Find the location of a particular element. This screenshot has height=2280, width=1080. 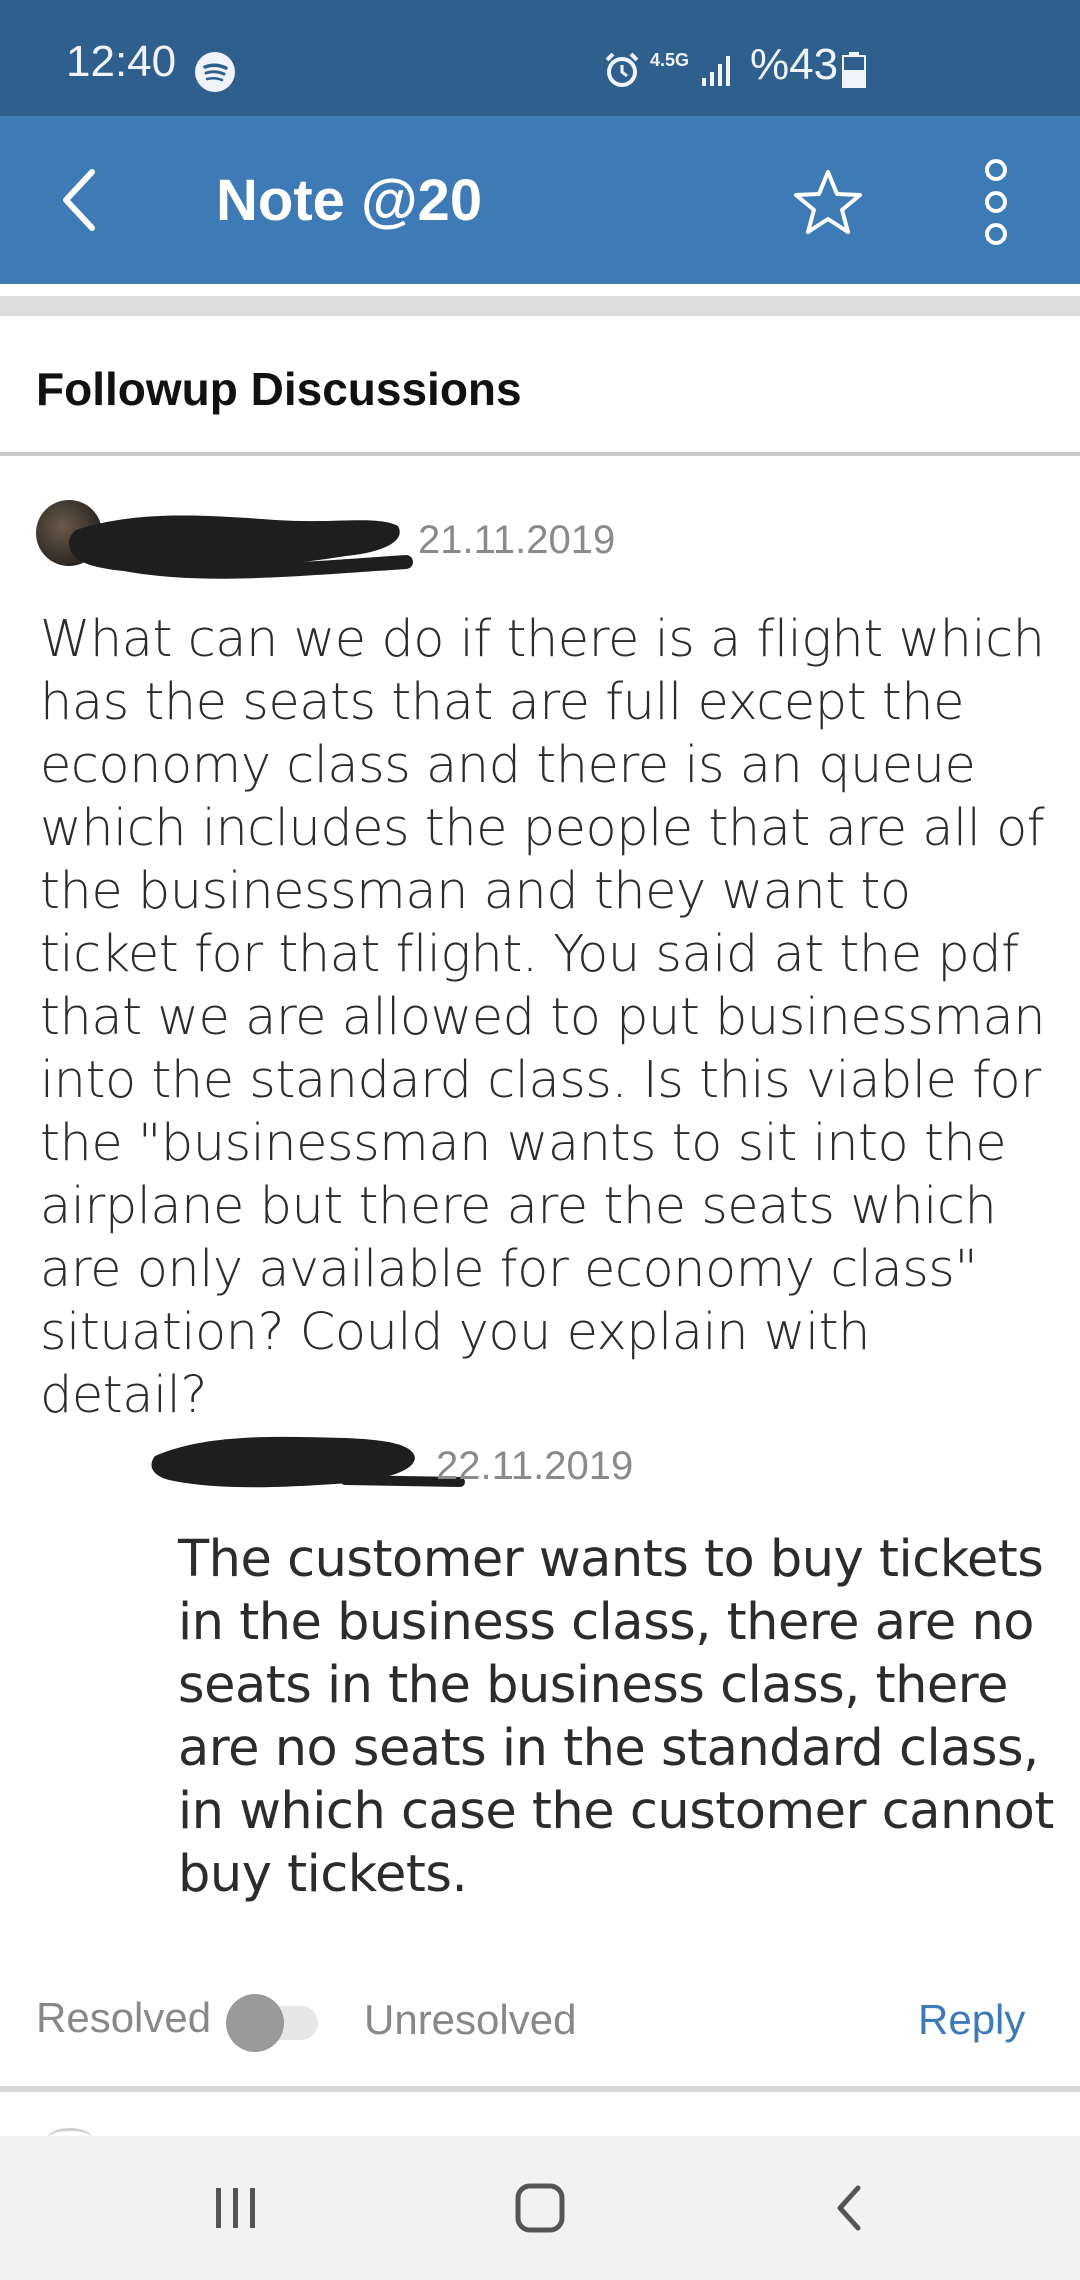

home-icon is located at coordinates (540, 2208).